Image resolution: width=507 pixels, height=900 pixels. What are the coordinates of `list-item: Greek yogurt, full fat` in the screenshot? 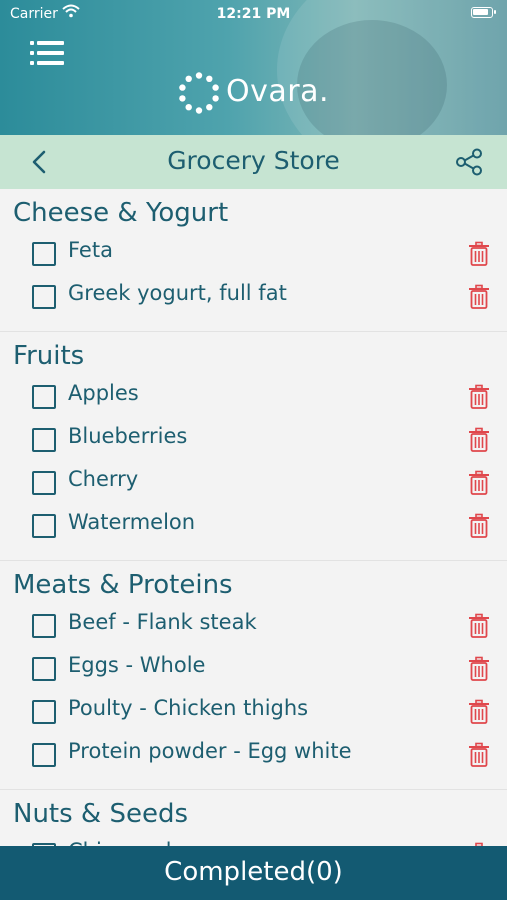 It's located at (253, 297).